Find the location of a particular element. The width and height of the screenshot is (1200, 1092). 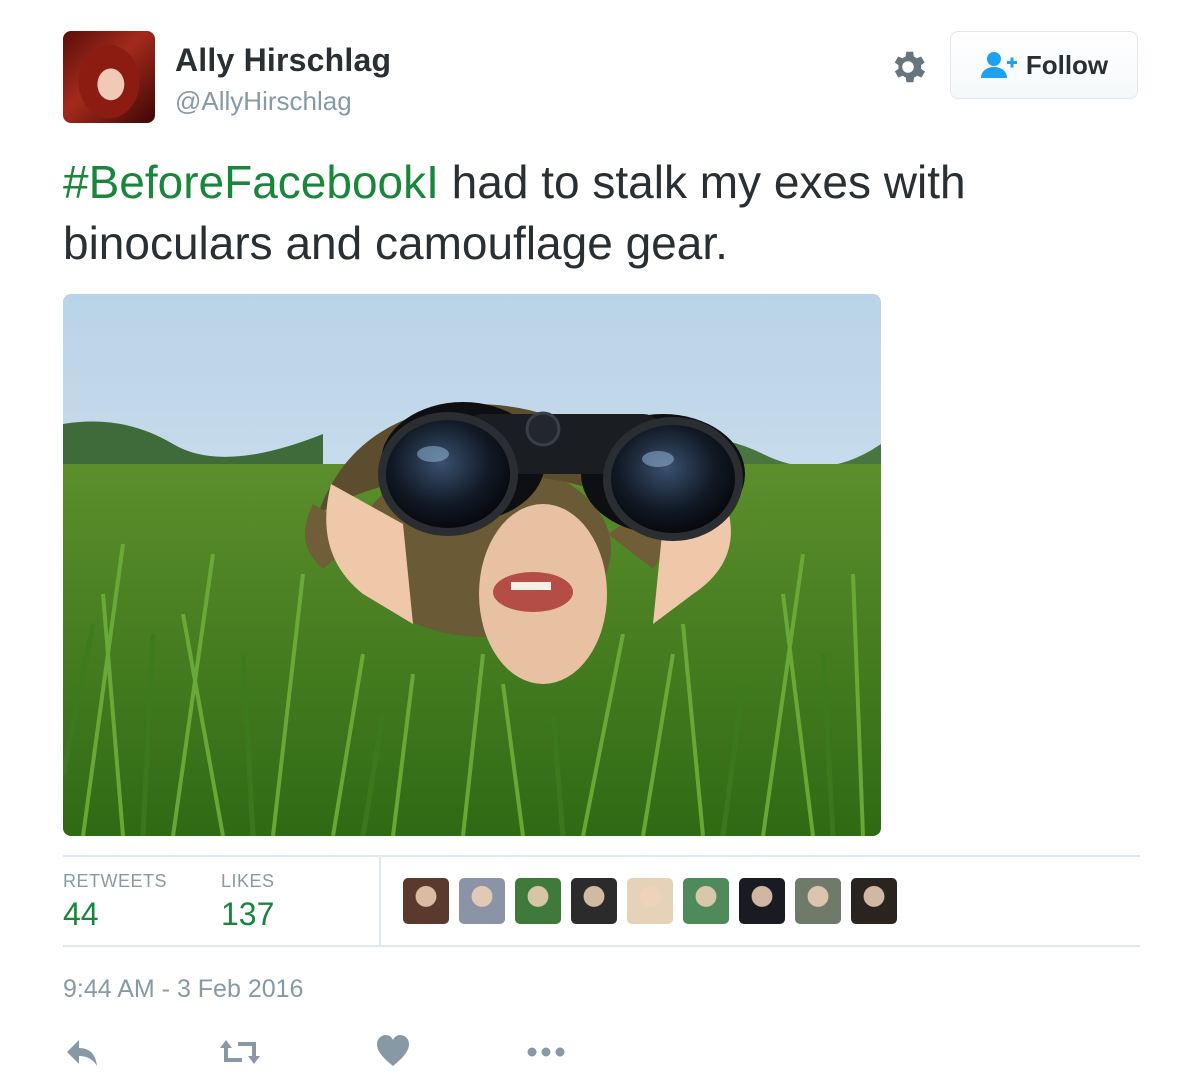

stats-top-divider is located at coordinates (601, 856).